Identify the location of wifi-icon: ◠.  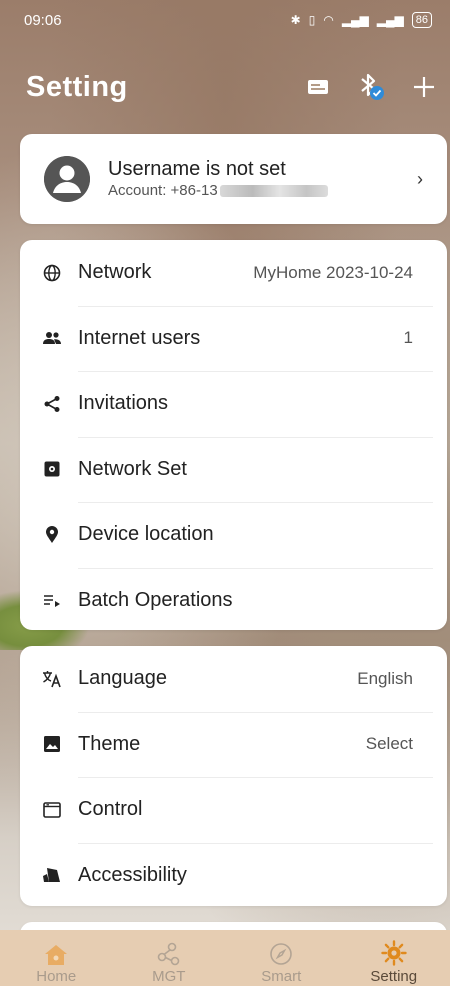
(328, 20).